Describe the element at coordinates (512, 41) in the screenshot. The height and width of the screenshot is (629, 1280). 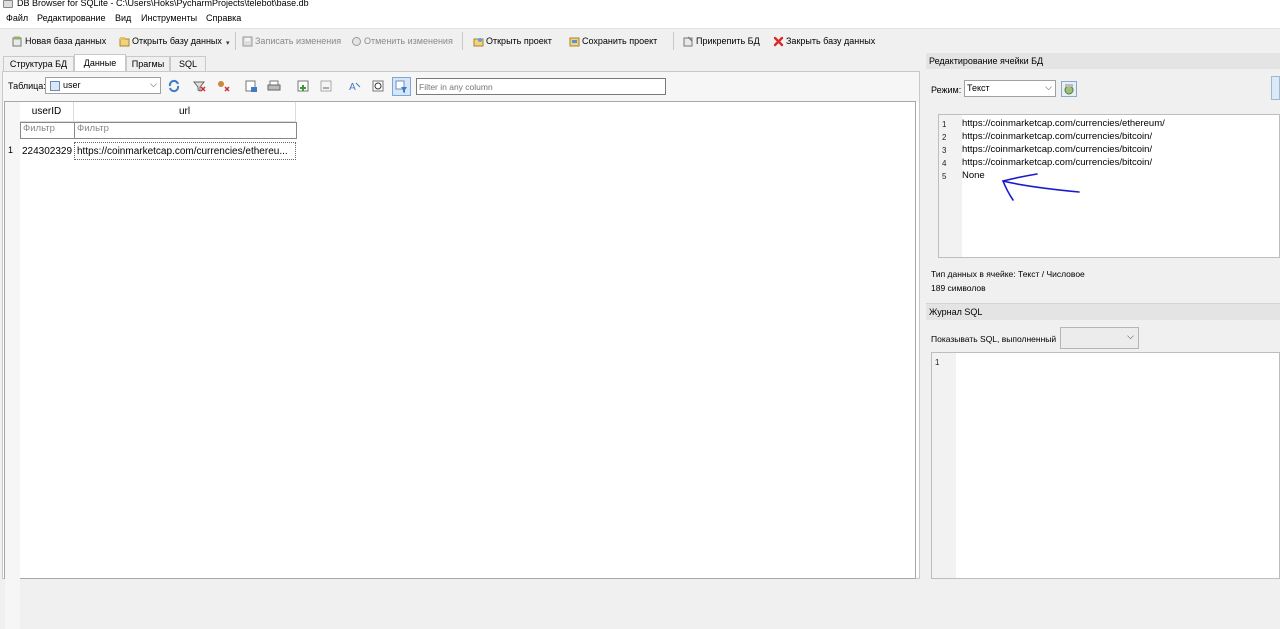
I see `open-project-button: Открыть проект` at that location.